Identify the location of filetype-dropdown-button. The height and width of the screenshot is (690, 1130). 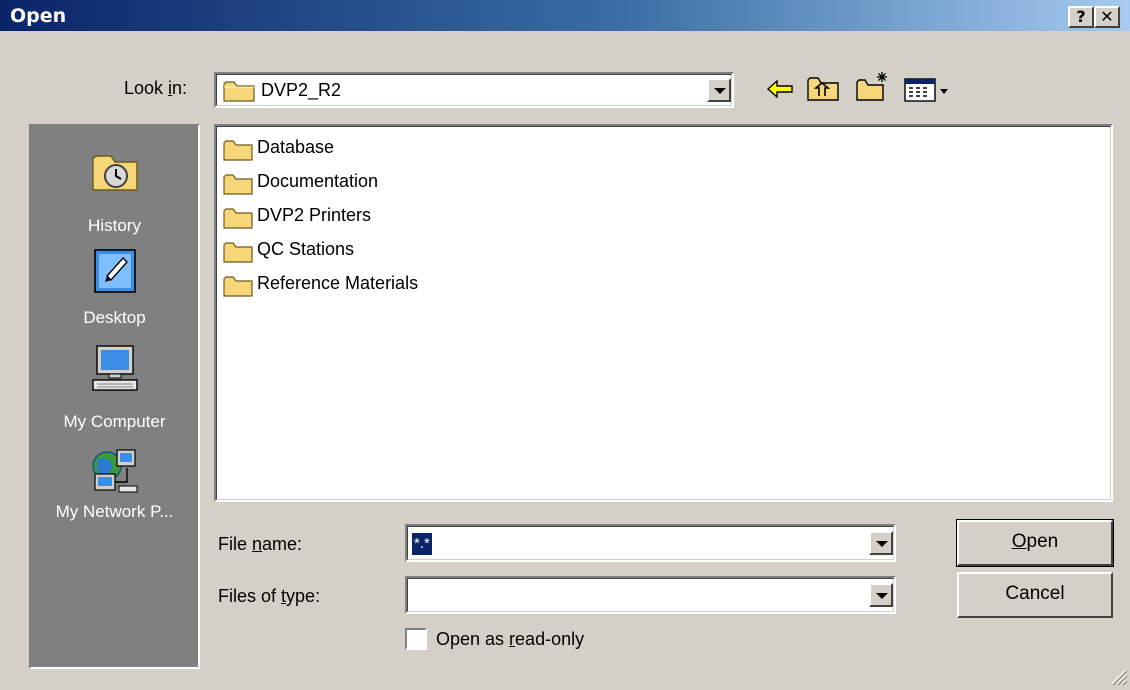
(881, 595).